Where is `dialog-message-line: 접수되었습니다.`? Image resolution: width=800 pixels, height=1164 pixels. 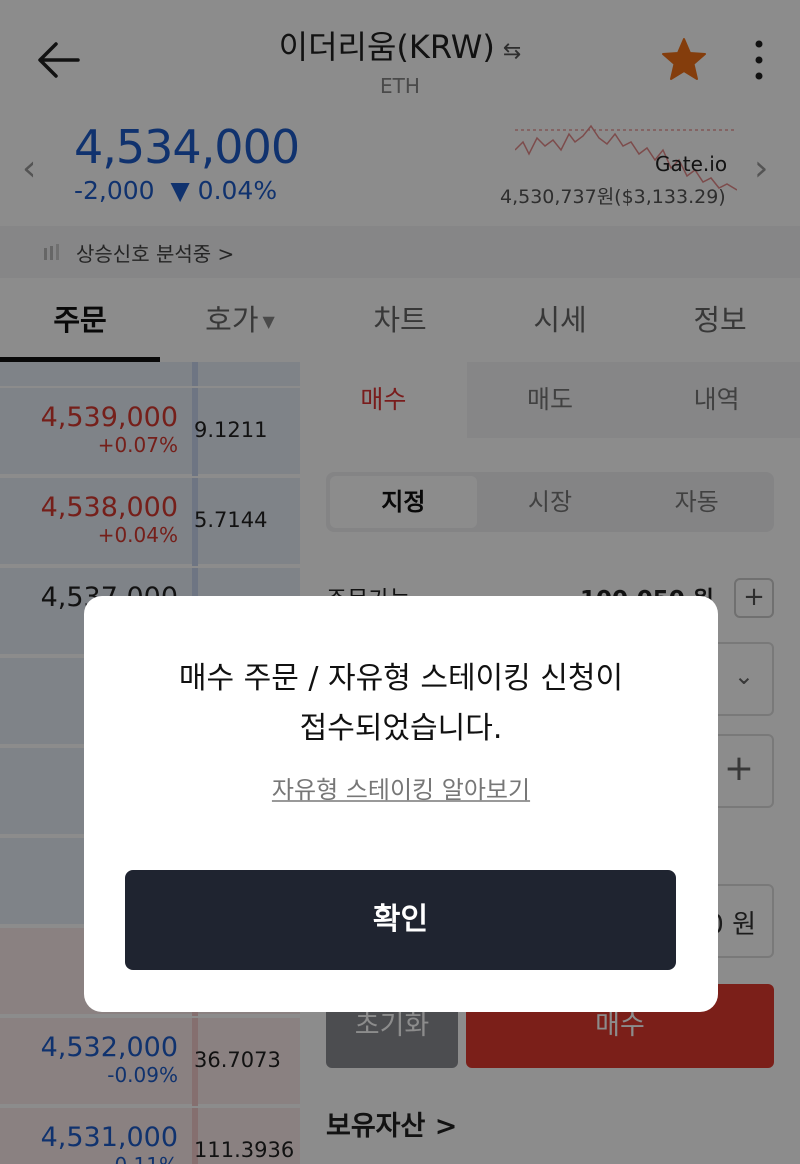
dialog-message-line: 접수되었습니다. is located at coordinates (401, 728).